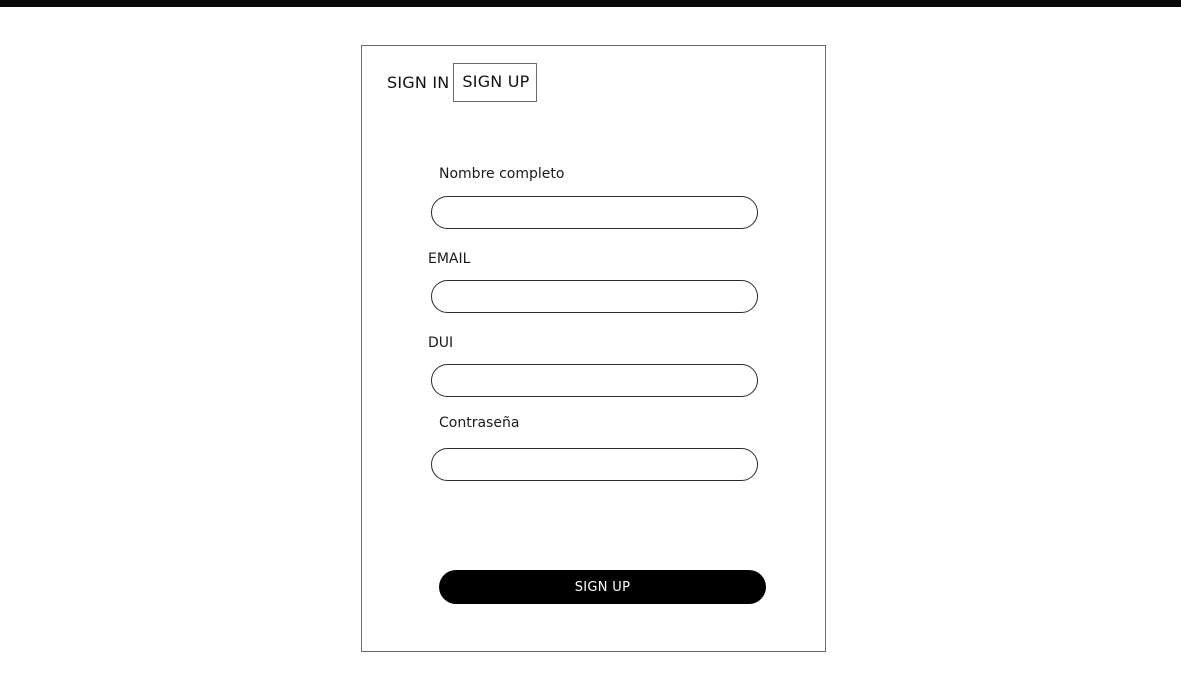 This screenshot has height=700, width=1181. Describe the element at coordinates (479, 423) in the screenshot. I see `password-label: Contraseña` at that location.